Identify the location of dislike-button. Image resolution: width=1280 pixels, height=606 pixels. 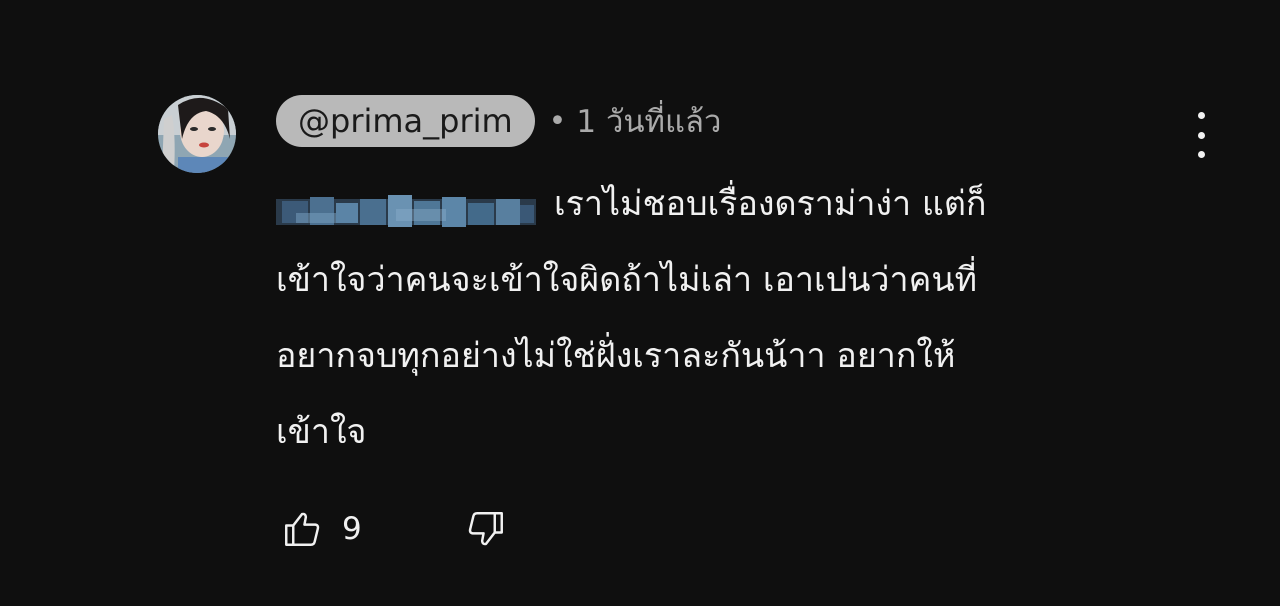
(486, 529).